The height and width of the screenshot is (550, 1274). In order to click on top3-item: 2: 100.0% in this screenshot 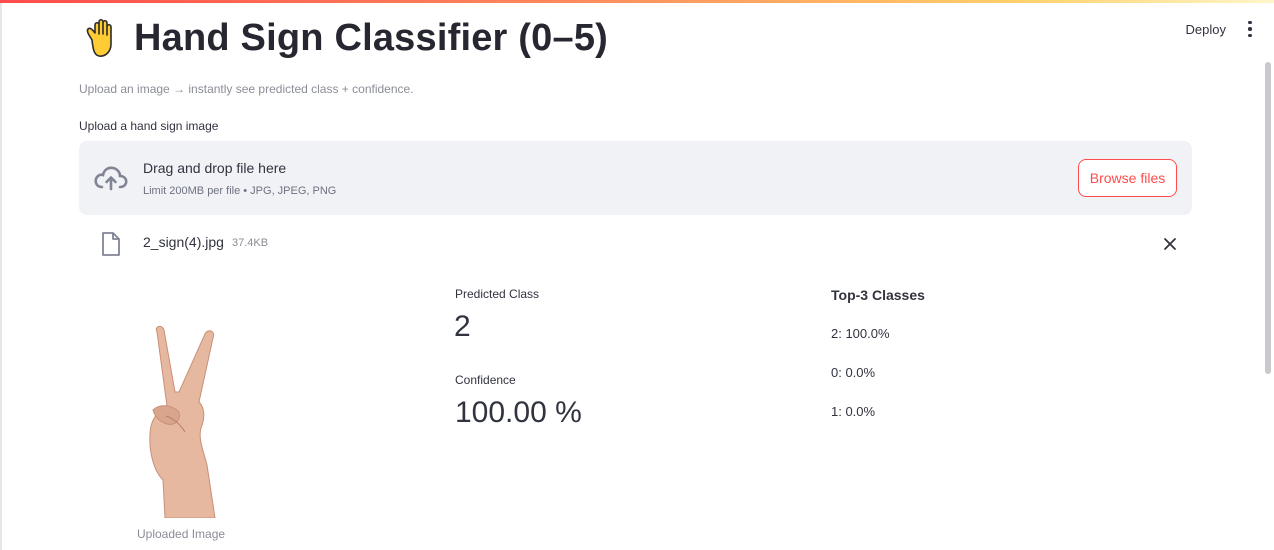, I will do `click(860, 333)`.